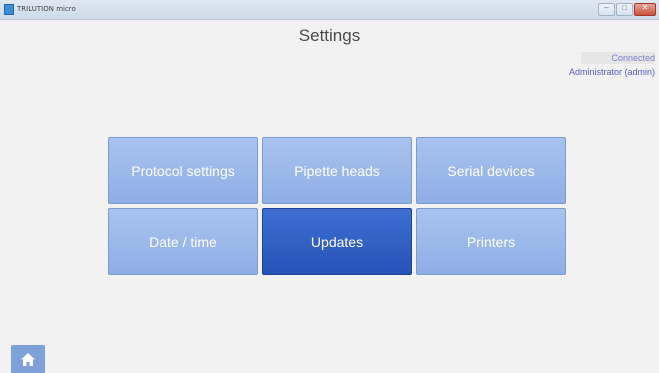 Image resolution: width=659 pixels, height=373 pixels. Describe the element at coordinates (46, 9) in the screenshot. I see `window-title: TRILUTION micro` at that location.